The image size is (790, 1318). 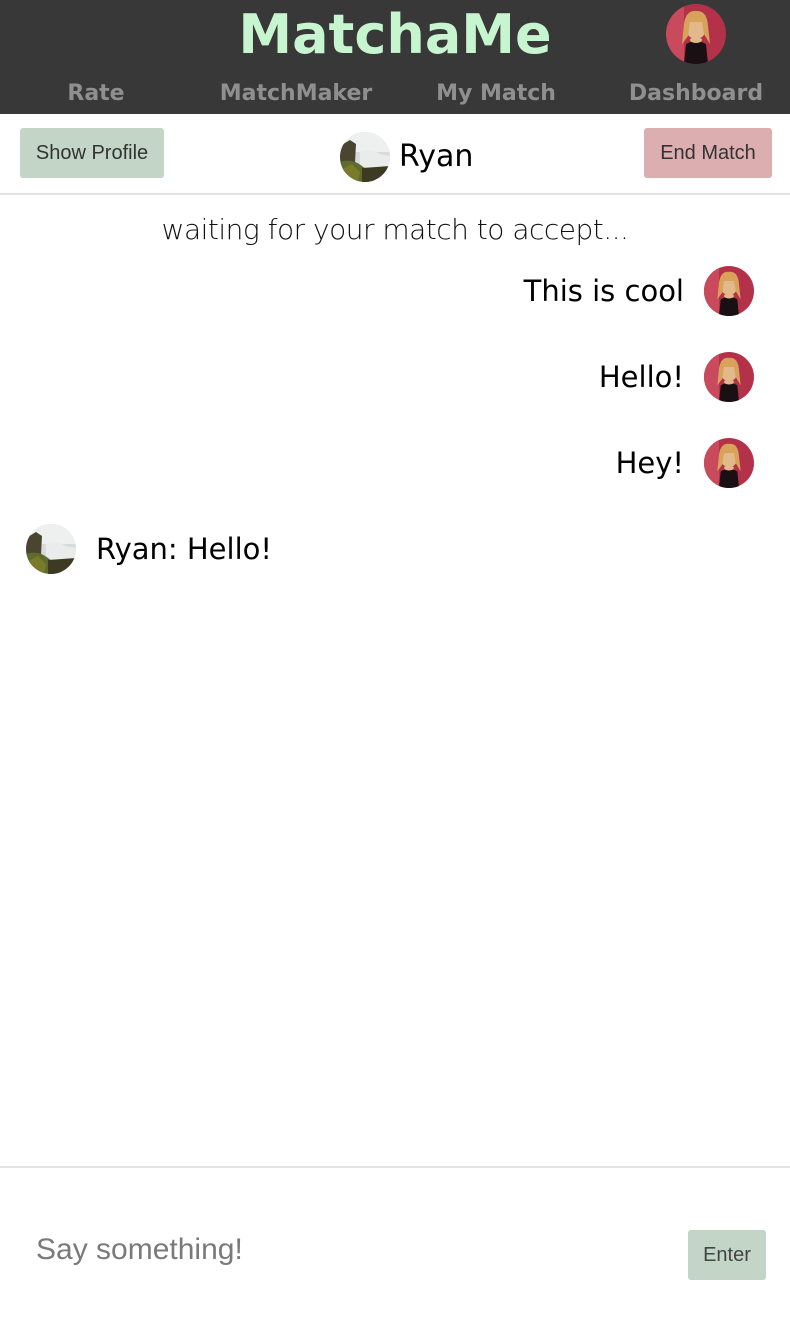 I want to click on main-nav: Rate MatchMaker My Match Dashboard, so click(x=395, y=94).